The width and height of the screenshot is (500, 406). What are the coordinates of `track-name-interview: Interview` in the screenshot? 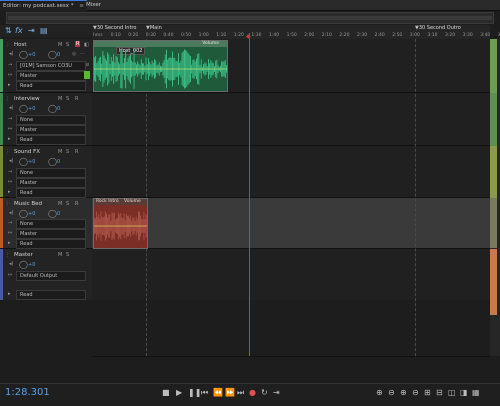 It's located at (27, 99).